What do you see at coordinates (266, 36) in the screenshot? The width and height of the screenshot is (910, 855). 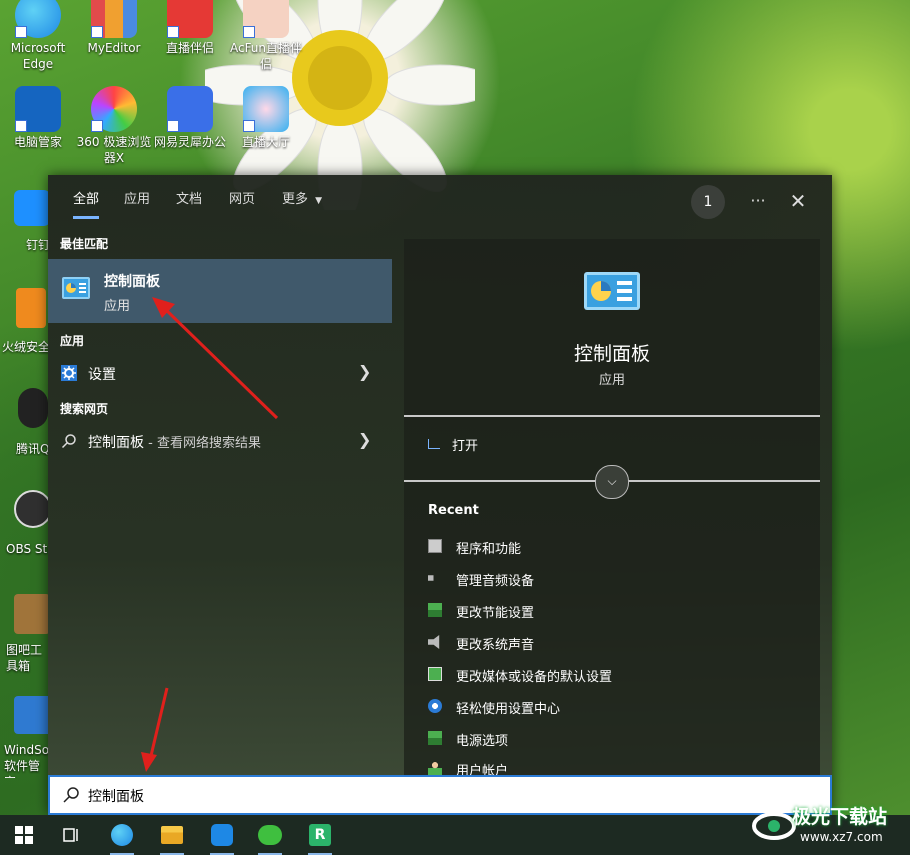 I see `desktop-icon-acfun: AcFun直播伴侣` at bounding box center [266, 36].